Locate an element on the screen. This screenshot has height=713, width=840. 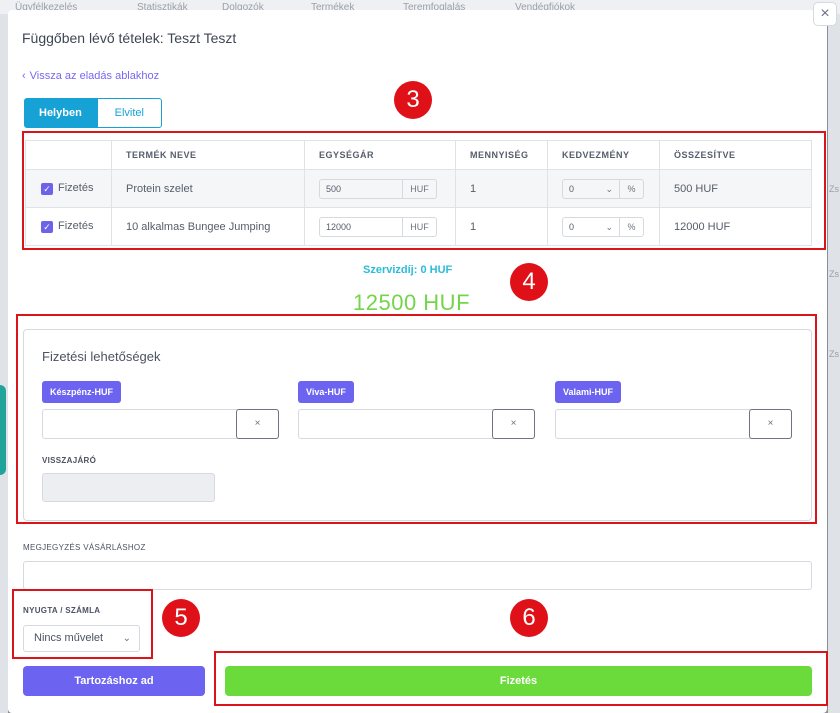
annotation-badge-6: 6 is located at coordinates (529, 618).